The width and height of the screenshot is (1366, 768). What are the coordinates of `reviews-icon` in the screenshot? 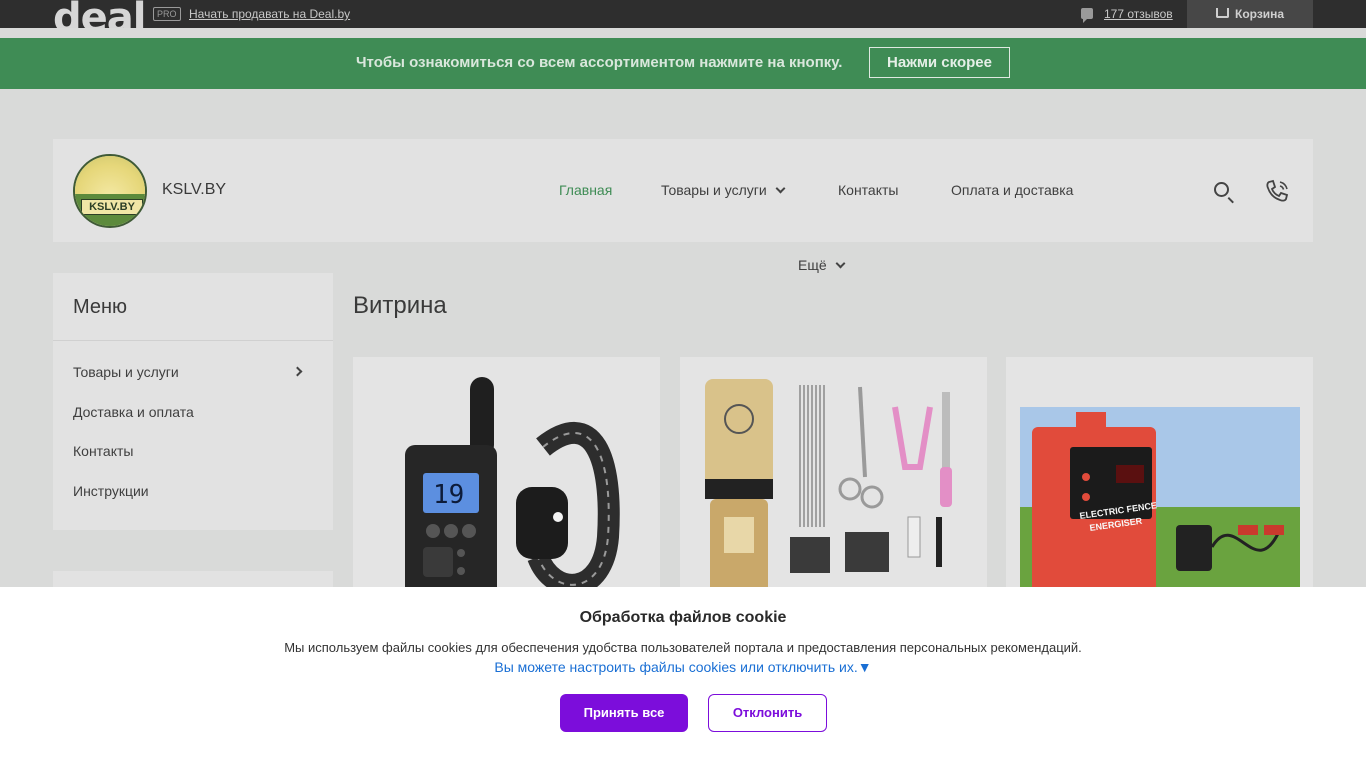 It's located at (1087, 15).